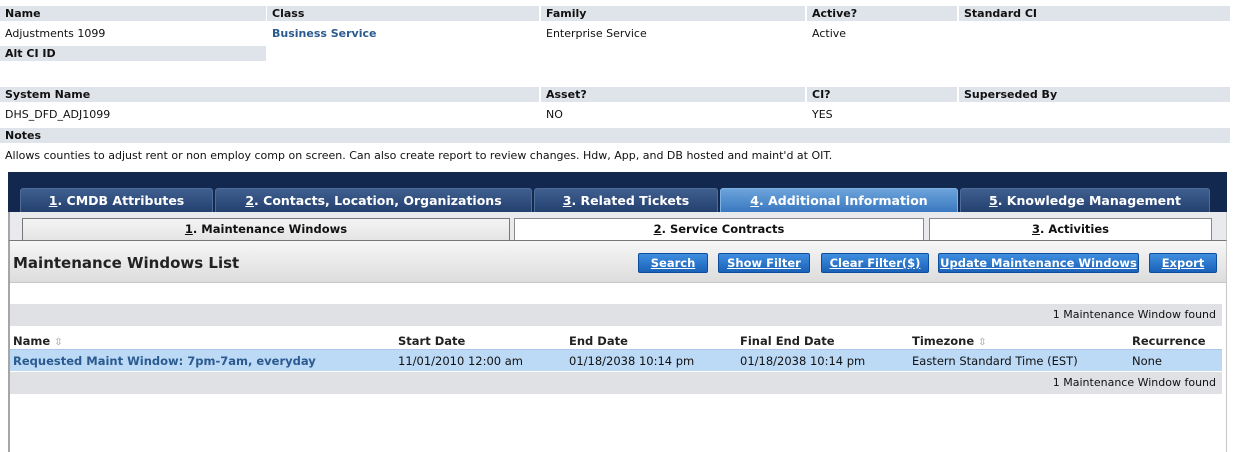 The height and width of the screenshot is (452, 1234). What do you see at coordinates (321, 33) in the screenshot?
I see `class-link: Business Service` at bounding box center [321, 33].